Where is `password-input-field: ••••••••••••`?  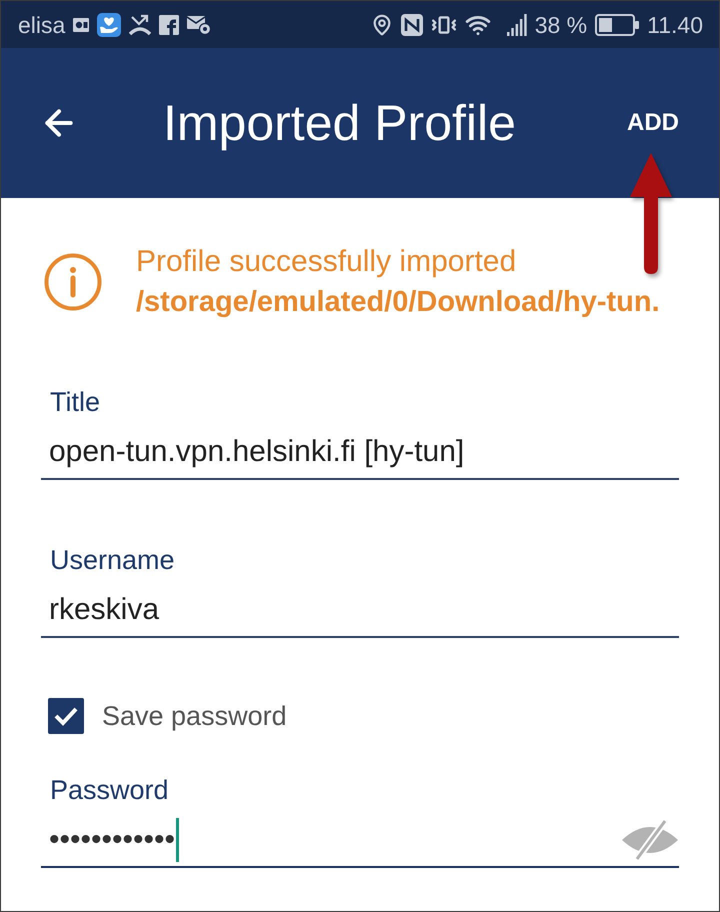
password-input-field: •••••••••••• is located at coordinates (360, 841).